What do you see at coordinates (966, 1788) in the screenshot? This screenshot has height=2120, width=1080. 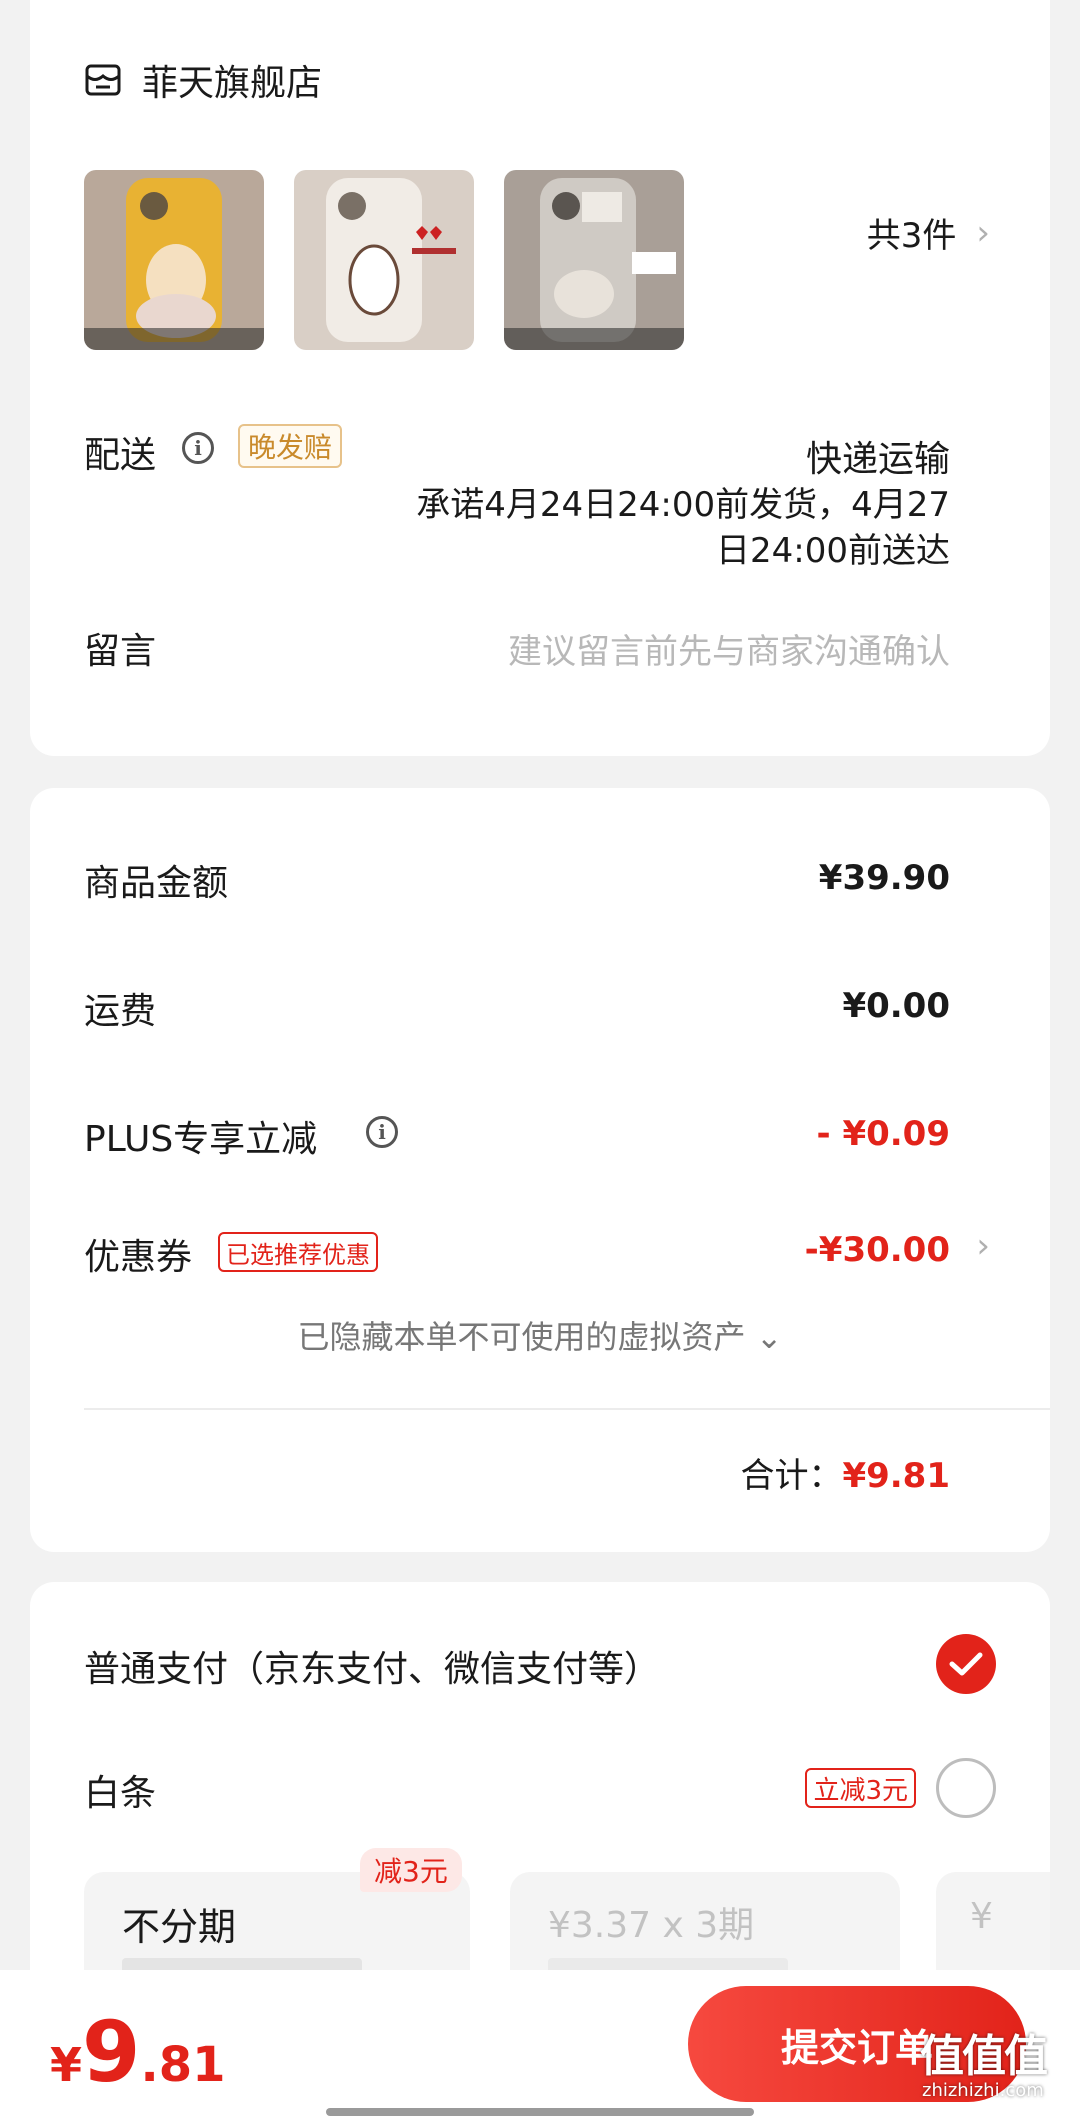 I see `baitiao-radio` at bounding box center [966, 1788].